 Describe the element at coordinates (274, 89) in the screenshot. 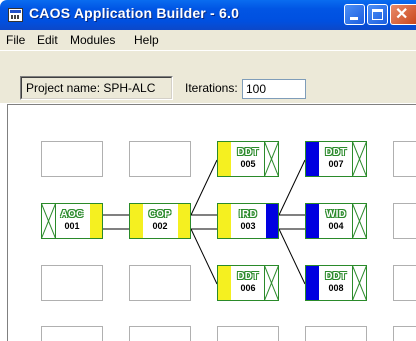

I see `iterations-input: 100` at that location.